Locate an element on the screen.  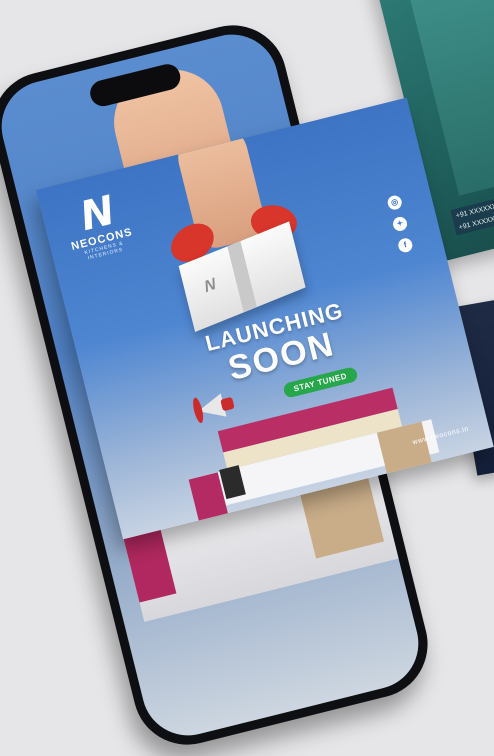
social-icons: ◎ ✦ f is located at coordinates (401, 228).